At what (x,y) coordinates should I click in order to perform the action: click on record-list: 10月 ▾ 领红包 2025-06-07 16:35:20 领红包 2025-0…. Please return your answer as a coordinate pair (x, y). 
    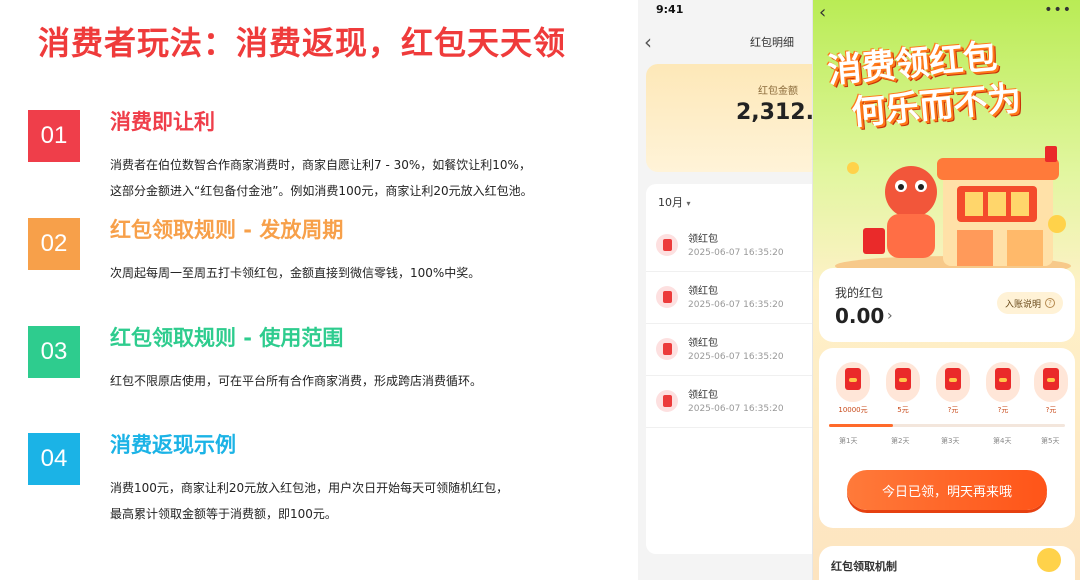
    Looking at the image, I should click on (729, 369).